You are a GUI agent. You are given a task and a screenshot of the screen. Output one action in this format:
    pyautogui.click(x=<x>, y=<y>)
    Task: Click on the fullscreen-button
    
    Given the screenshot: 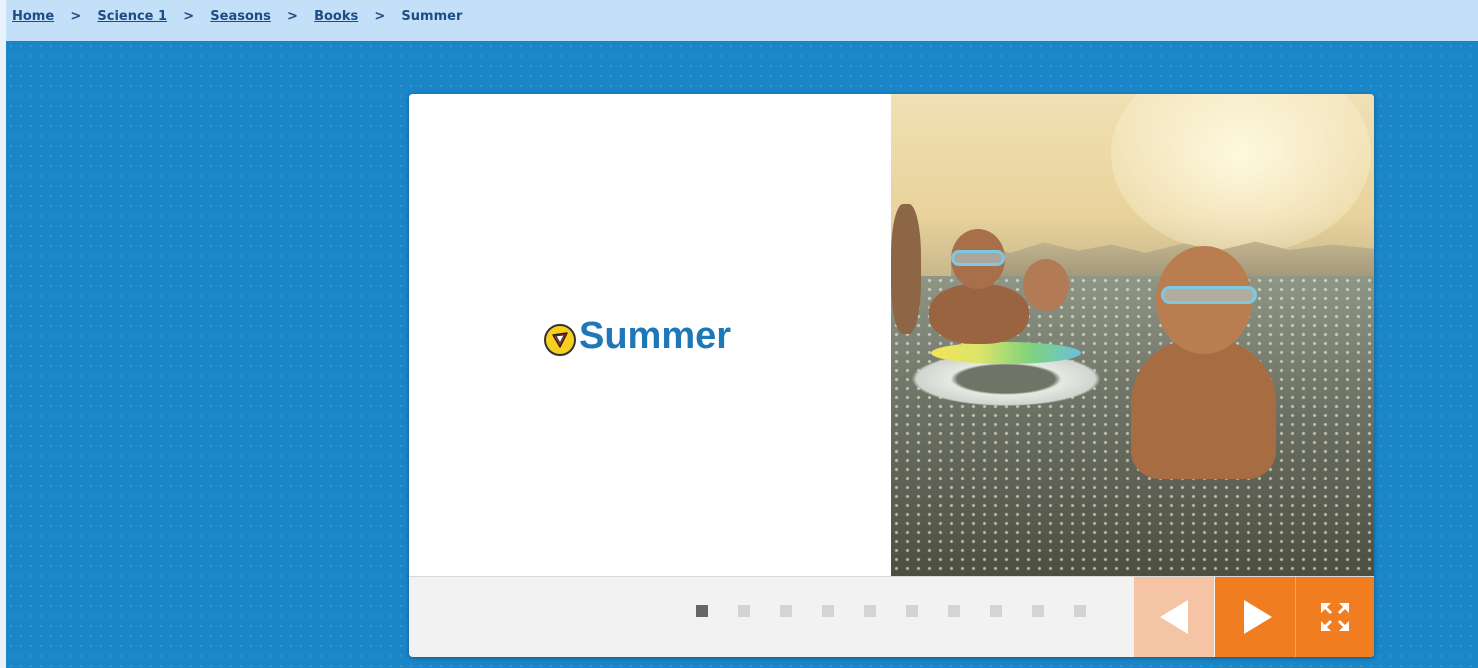 What is the action you would take?
    pyautogui.click(x=1334, y=617)
    